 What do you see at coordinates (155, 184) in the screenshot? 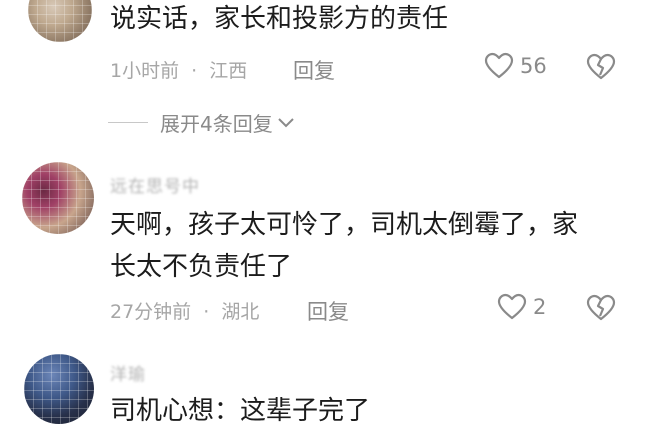
I see `comment-nickname: 远在思号中` at bounding box center [155, 184].